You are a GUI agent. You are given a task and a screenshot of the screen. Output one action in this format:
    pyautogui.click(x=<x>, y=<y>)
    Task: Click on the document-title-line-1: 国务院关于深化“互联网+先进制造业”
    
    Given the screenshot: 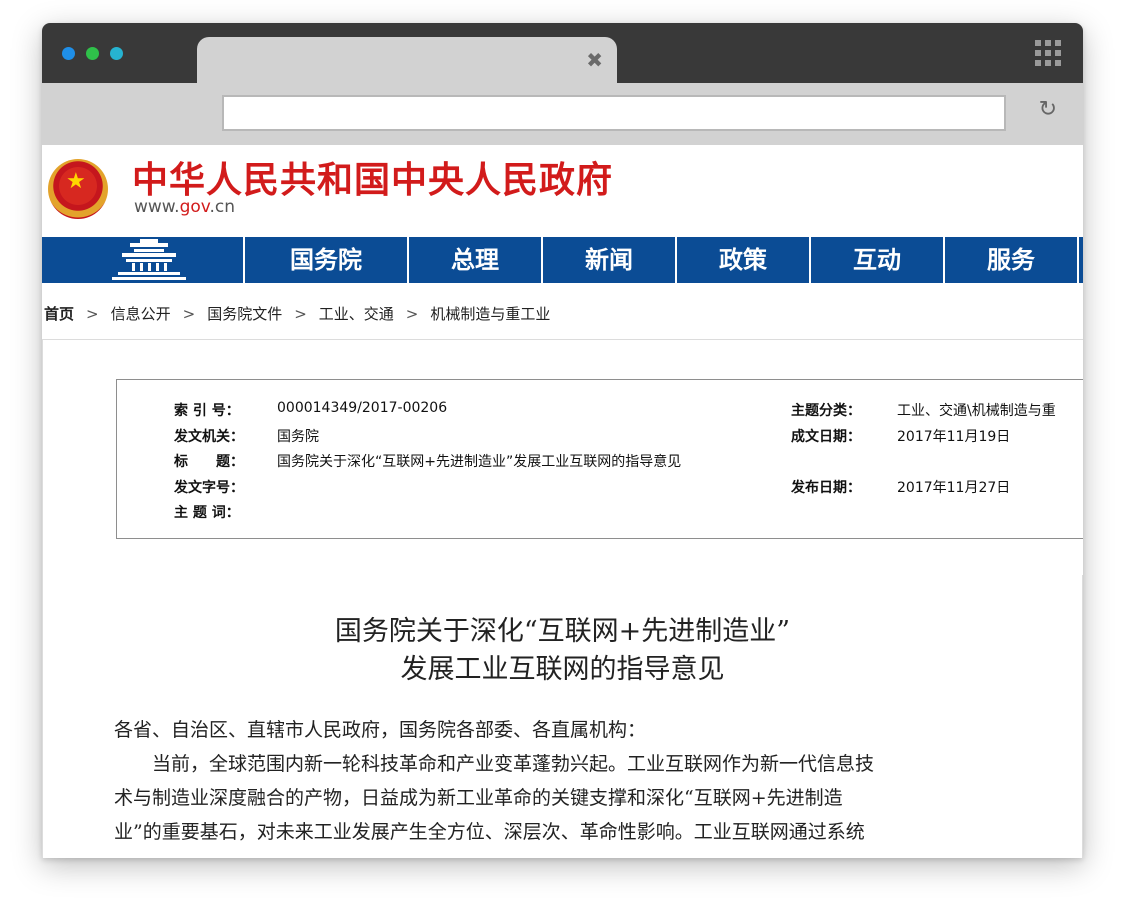 What is the action you would take?
    pyautogui.click(x=562, y=631)
    